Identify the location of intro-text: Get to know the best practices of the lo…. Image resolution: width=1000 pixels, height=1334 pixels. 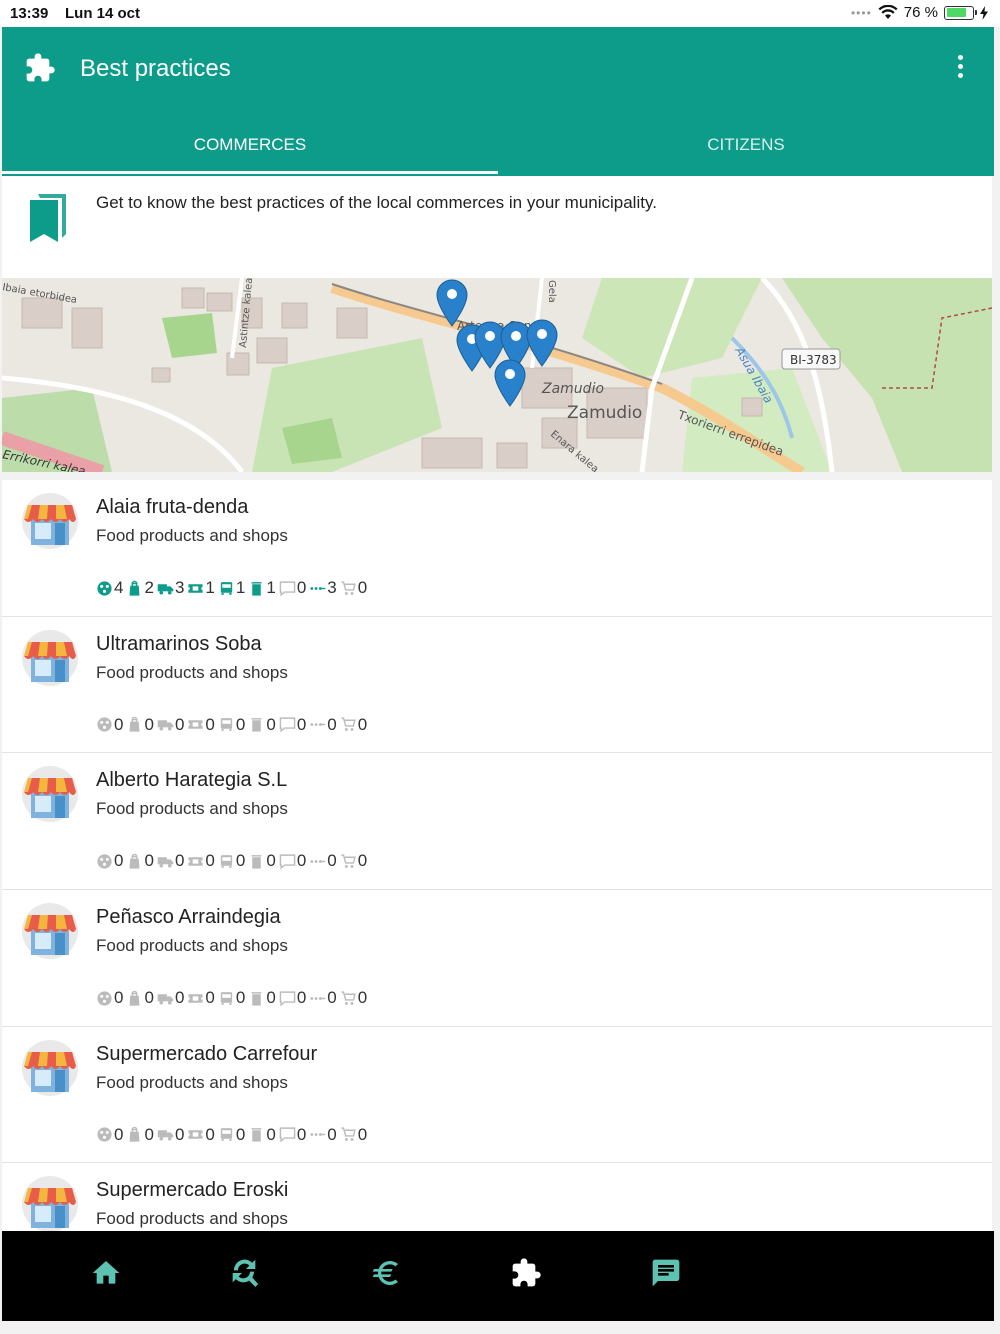
(376, 202).